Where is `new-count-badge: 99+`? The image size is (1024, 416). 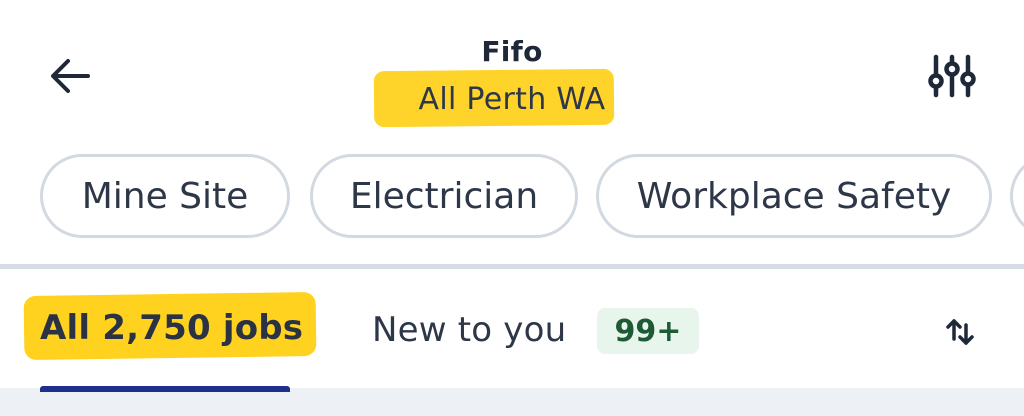
new-count-badge: 99+ is located at coordinates (648, 331).